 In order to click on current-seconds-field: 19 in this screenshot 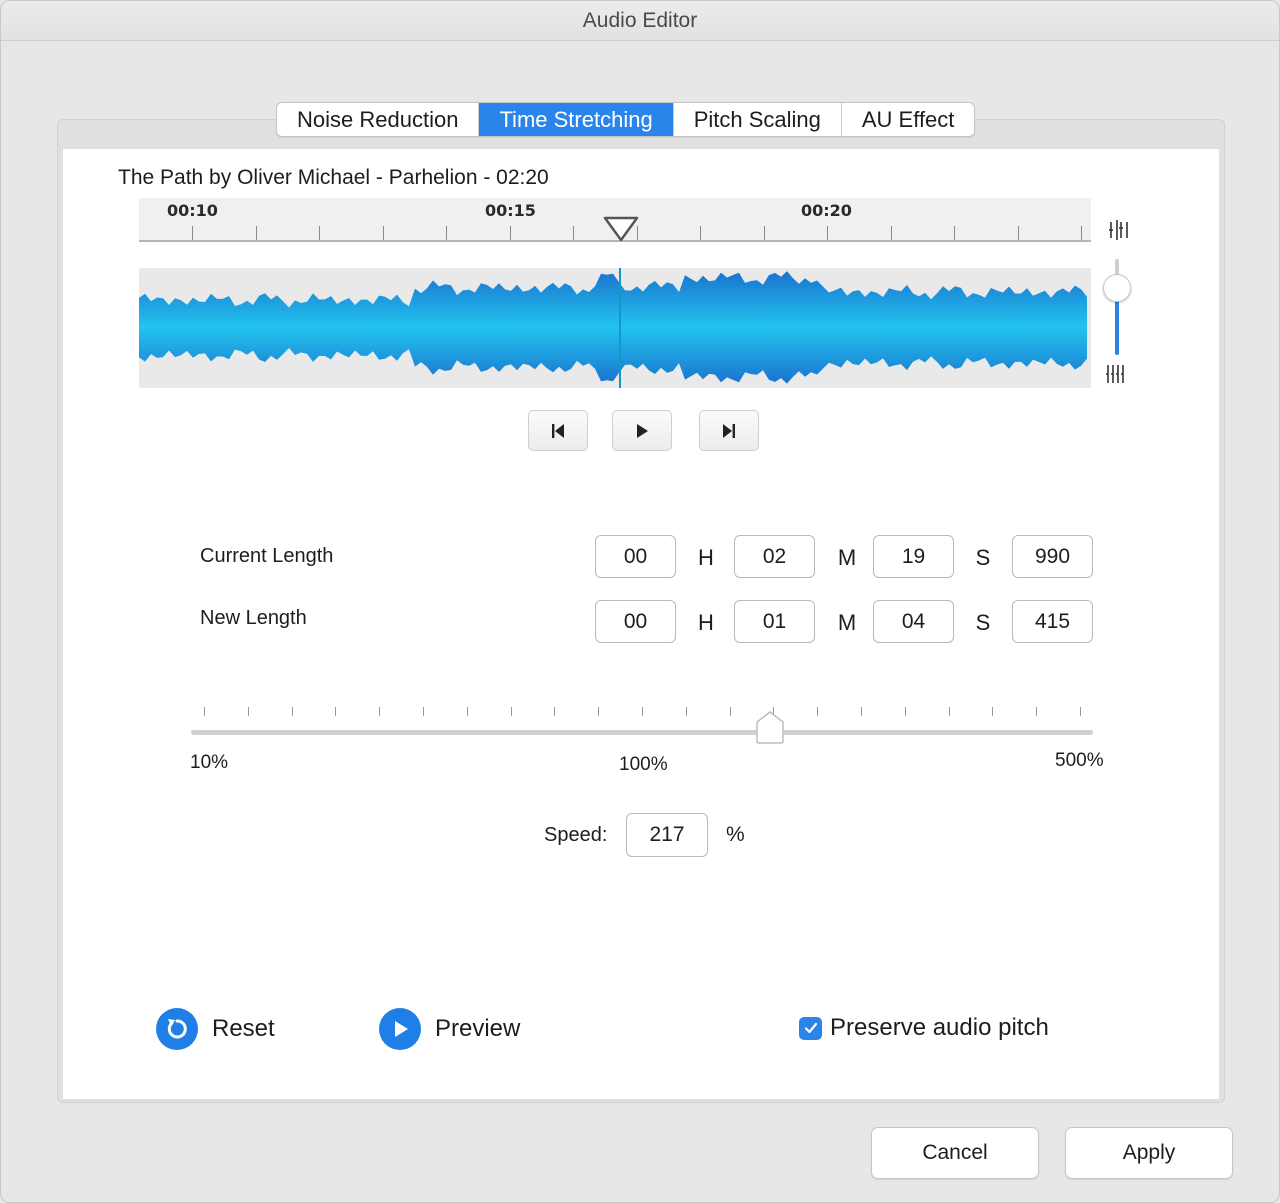, I will do `click(913, 556)`.